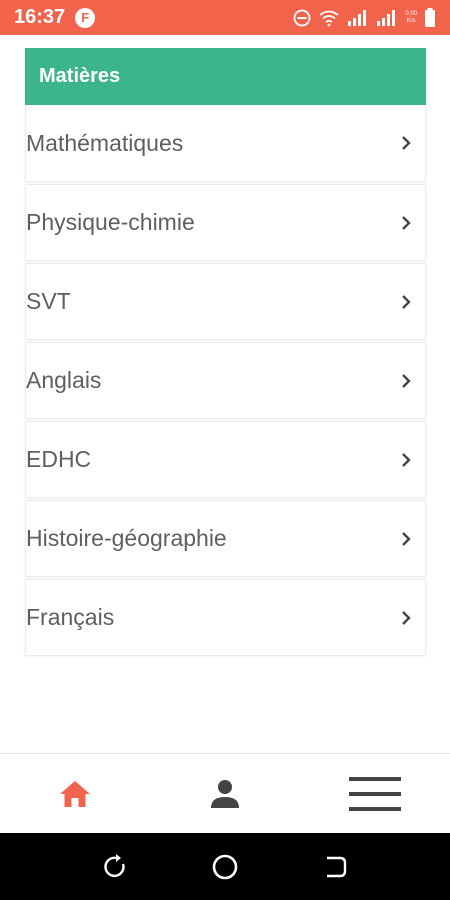 Image resolution: width=450 pixels, height=900 pixels. What do you see at coordinates (105, 142) in the screenshot?
I see `subject-label: Mathématiques` at bounding box center [105, 142].